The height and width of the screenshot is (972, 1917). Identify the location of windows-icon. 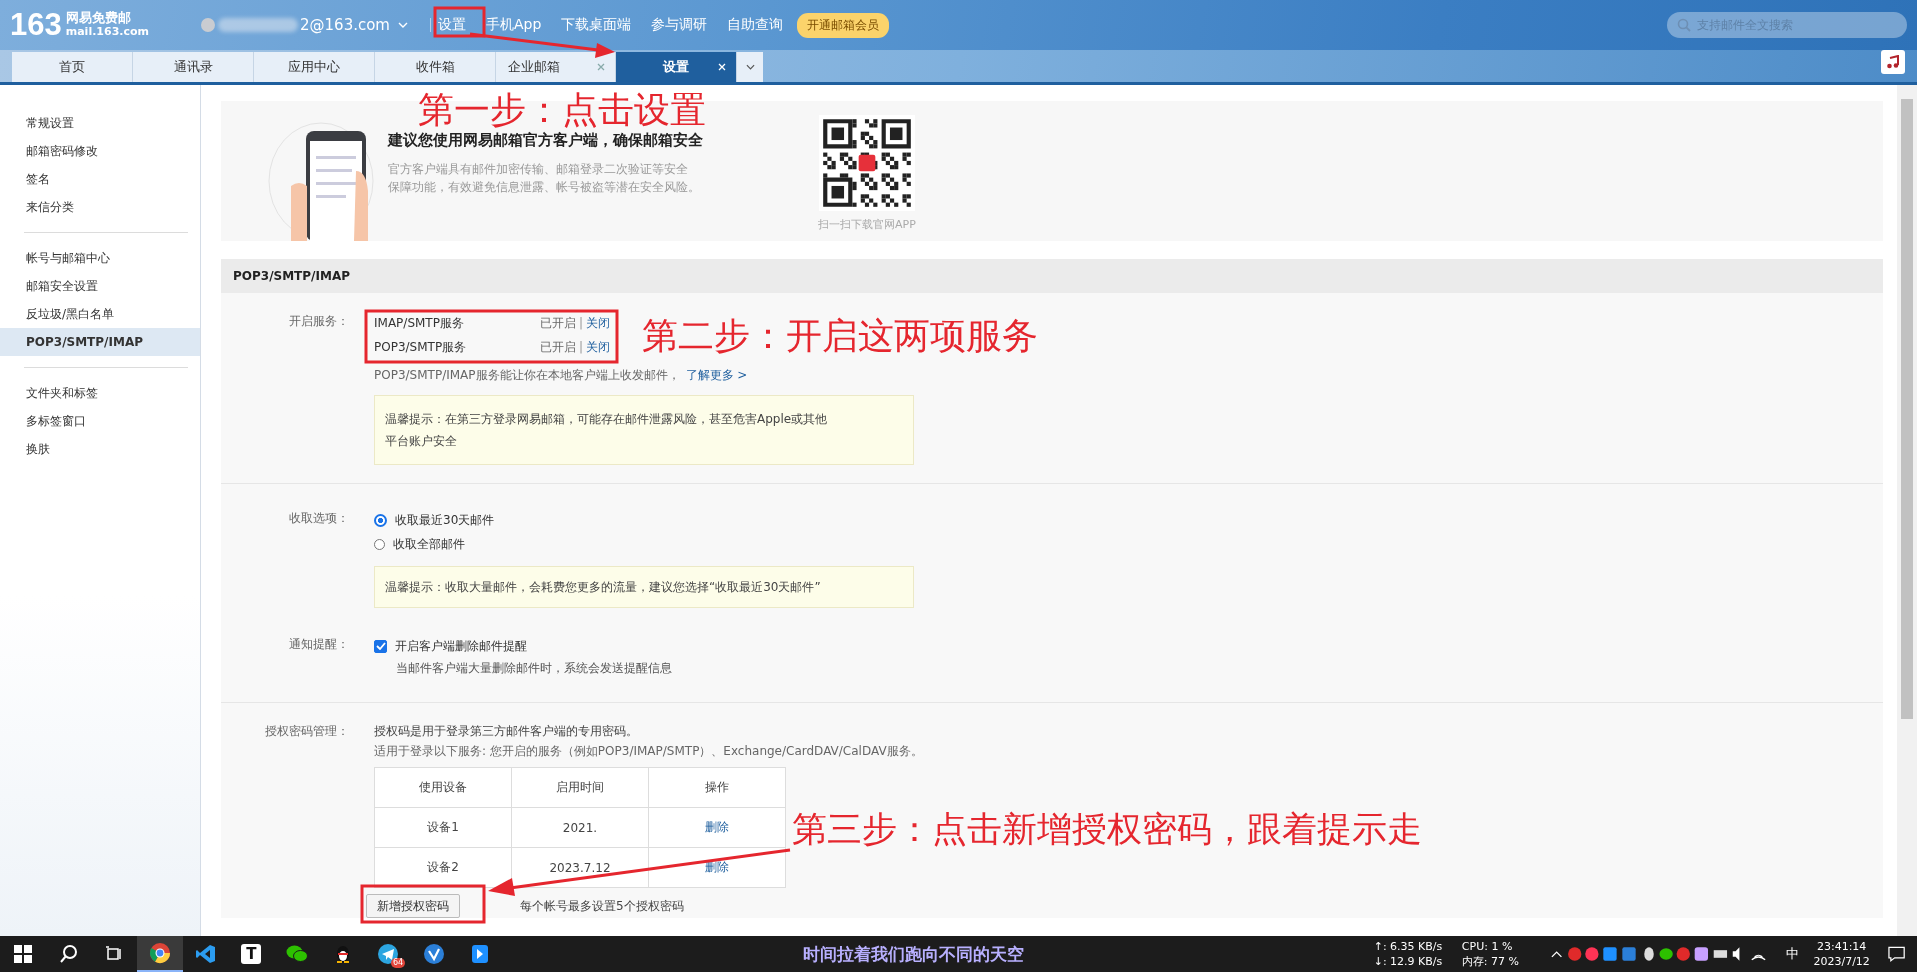
(22, 954).